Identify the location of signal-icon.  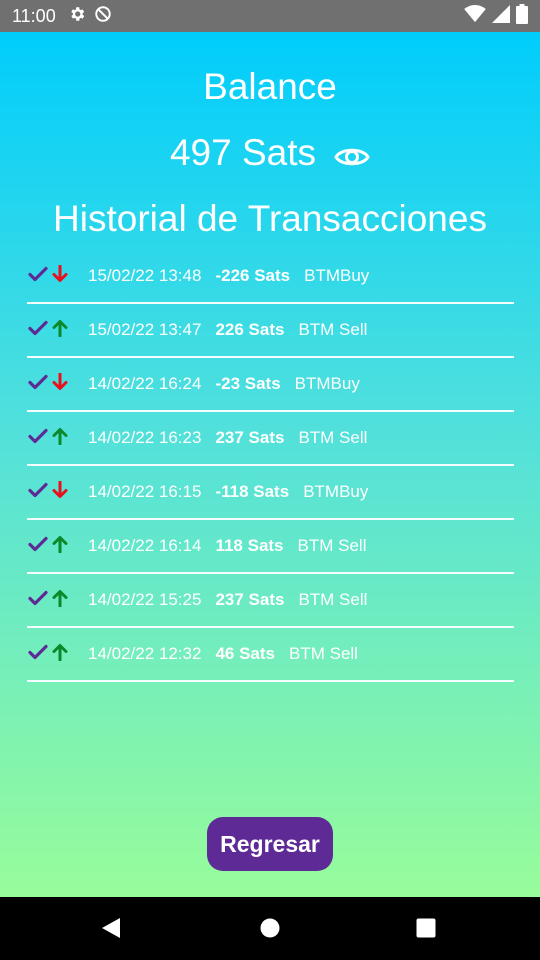
(501, 16).